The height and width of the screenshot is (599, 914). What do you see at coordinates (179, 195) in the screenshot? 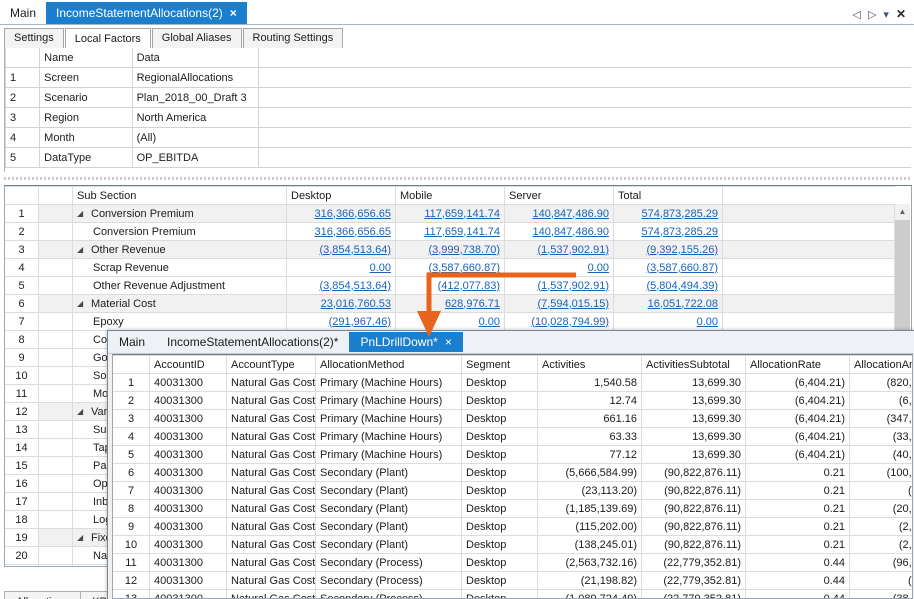
I see `column-header-sub-section: Sub Section` at bounding box center [179, 195].